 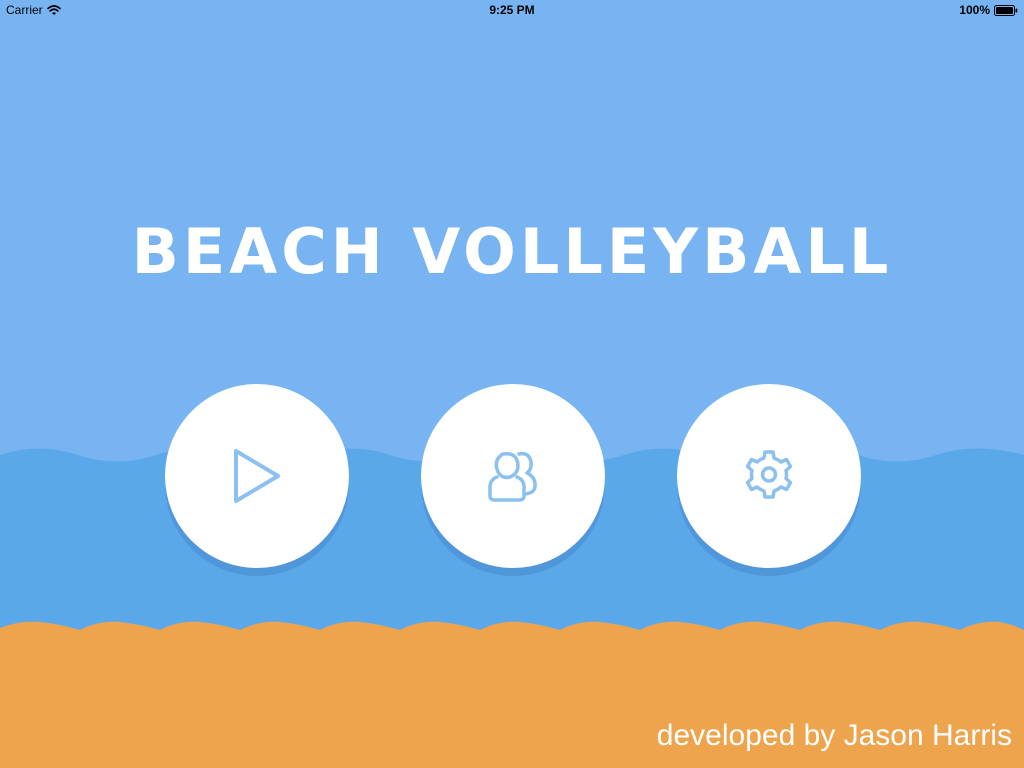 I want to click on multiplayer-icon, so click(x=512, y=476).